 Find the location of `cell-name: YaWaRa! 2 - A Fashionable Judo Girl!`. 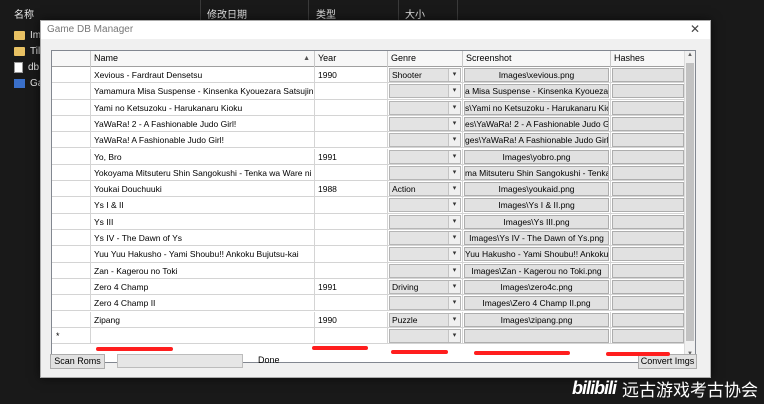

cell-name: YaWaRa! 2 - A Fashionable Judo Girl! is located at coordinates (203, 123).